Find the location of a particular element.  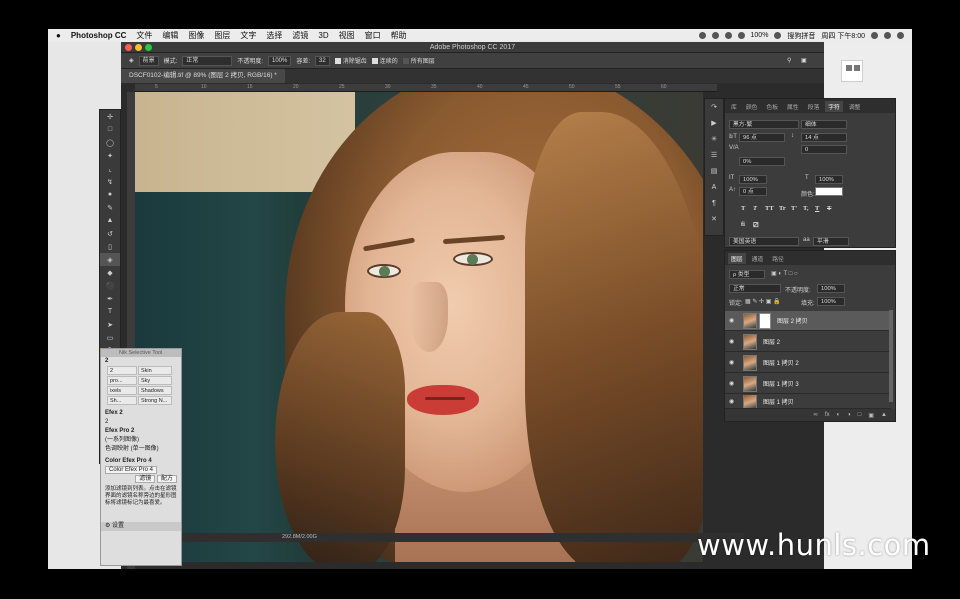

siri-icon is located at coordinates (887, 35).